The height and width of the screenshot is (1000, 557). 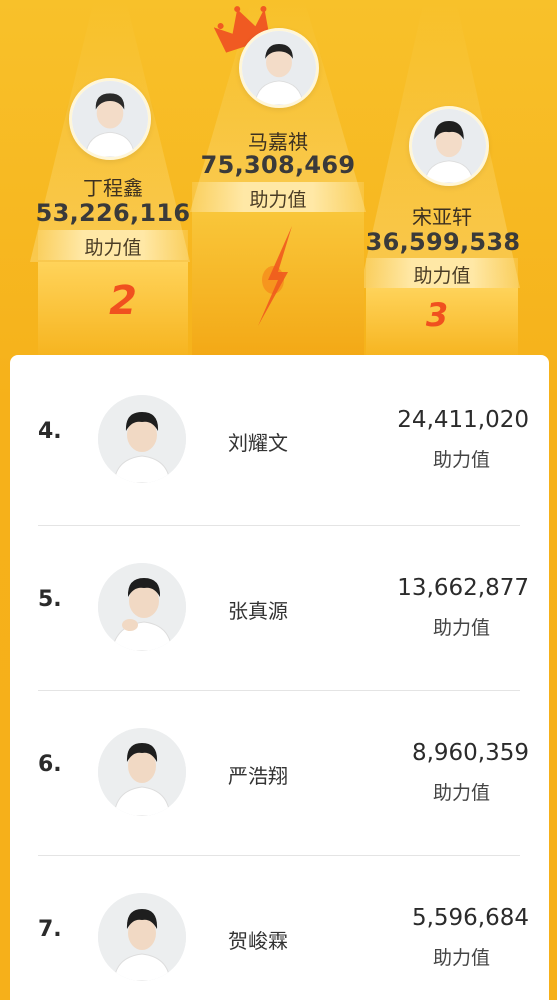 I want to click on score-value: 24,411,020, so click(x=463, y=420).